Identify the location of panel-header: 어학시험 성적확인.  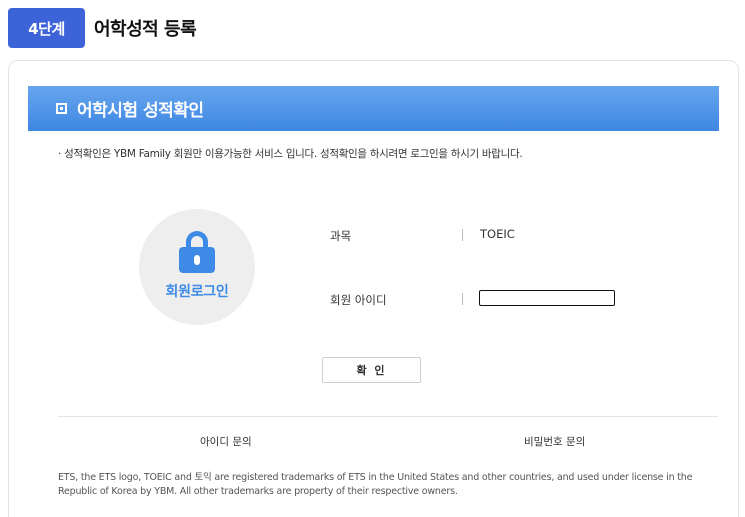
(373, 108).